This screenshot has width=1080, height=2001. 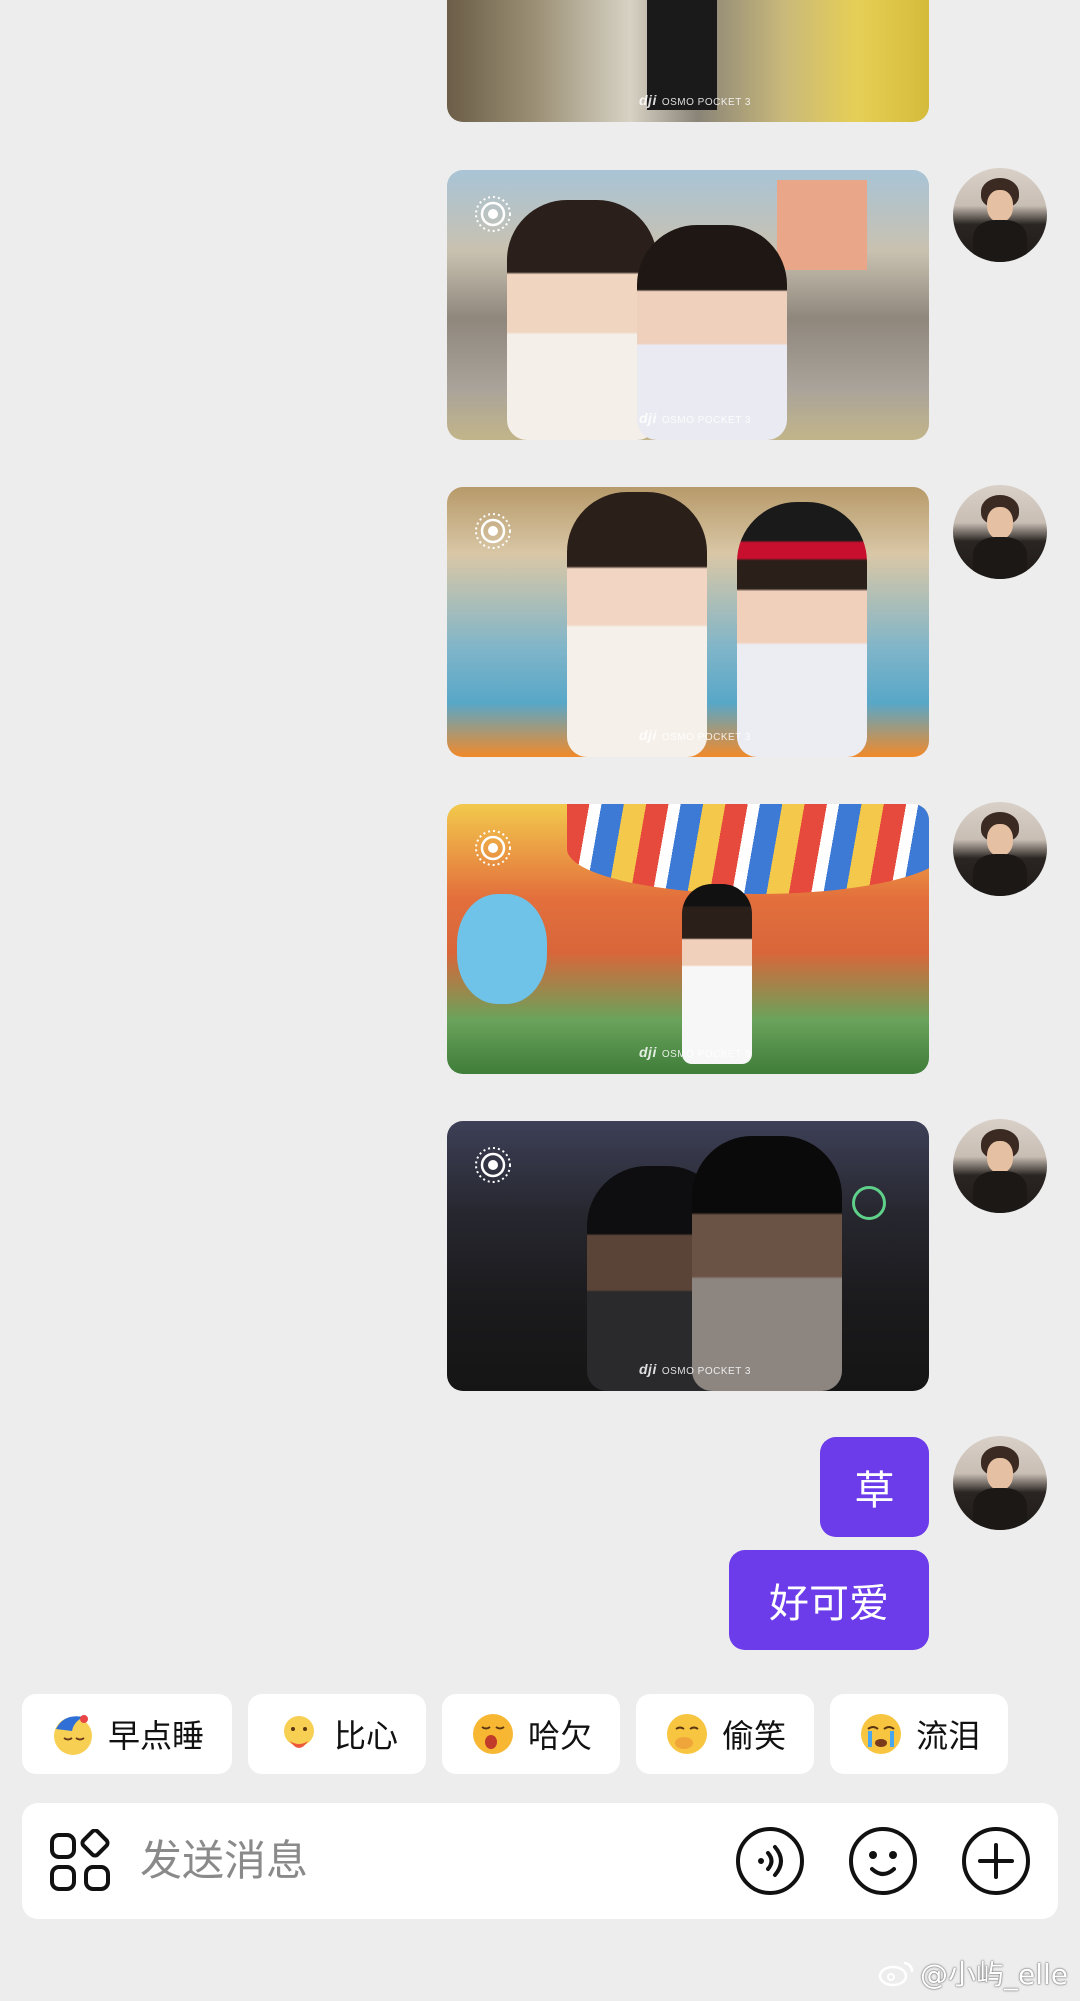 I want to click on weibo-watermark: @小屿_elle, so click(x=973, y=1973).